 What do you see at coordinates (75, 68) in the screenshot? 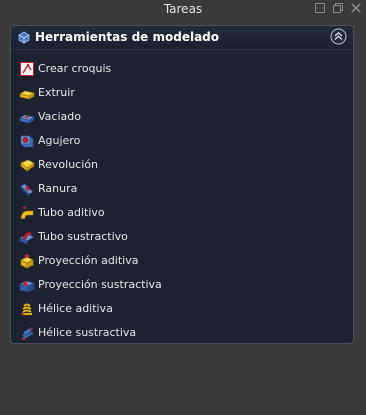
I see `tool-label: Crear croquis` at bounding box center [75, 68].